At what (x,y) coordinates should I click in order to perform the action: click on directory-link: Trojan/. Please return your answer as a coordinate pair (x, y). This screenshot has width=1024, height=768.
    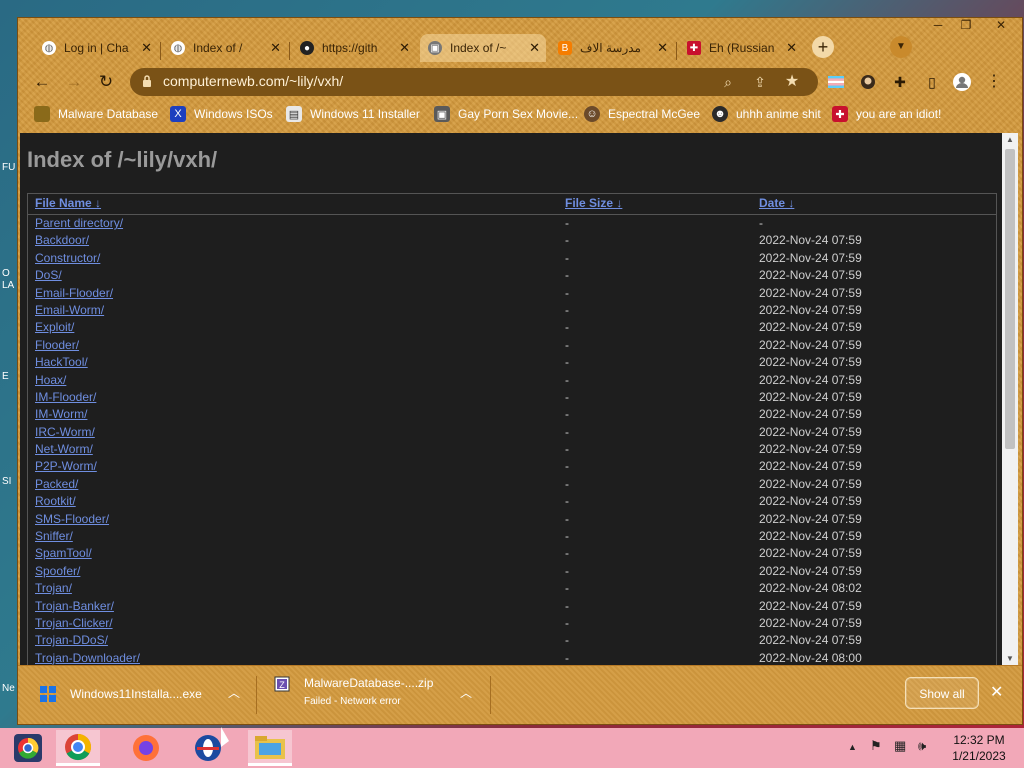
    Looking at the image, I should click on (53, 588).